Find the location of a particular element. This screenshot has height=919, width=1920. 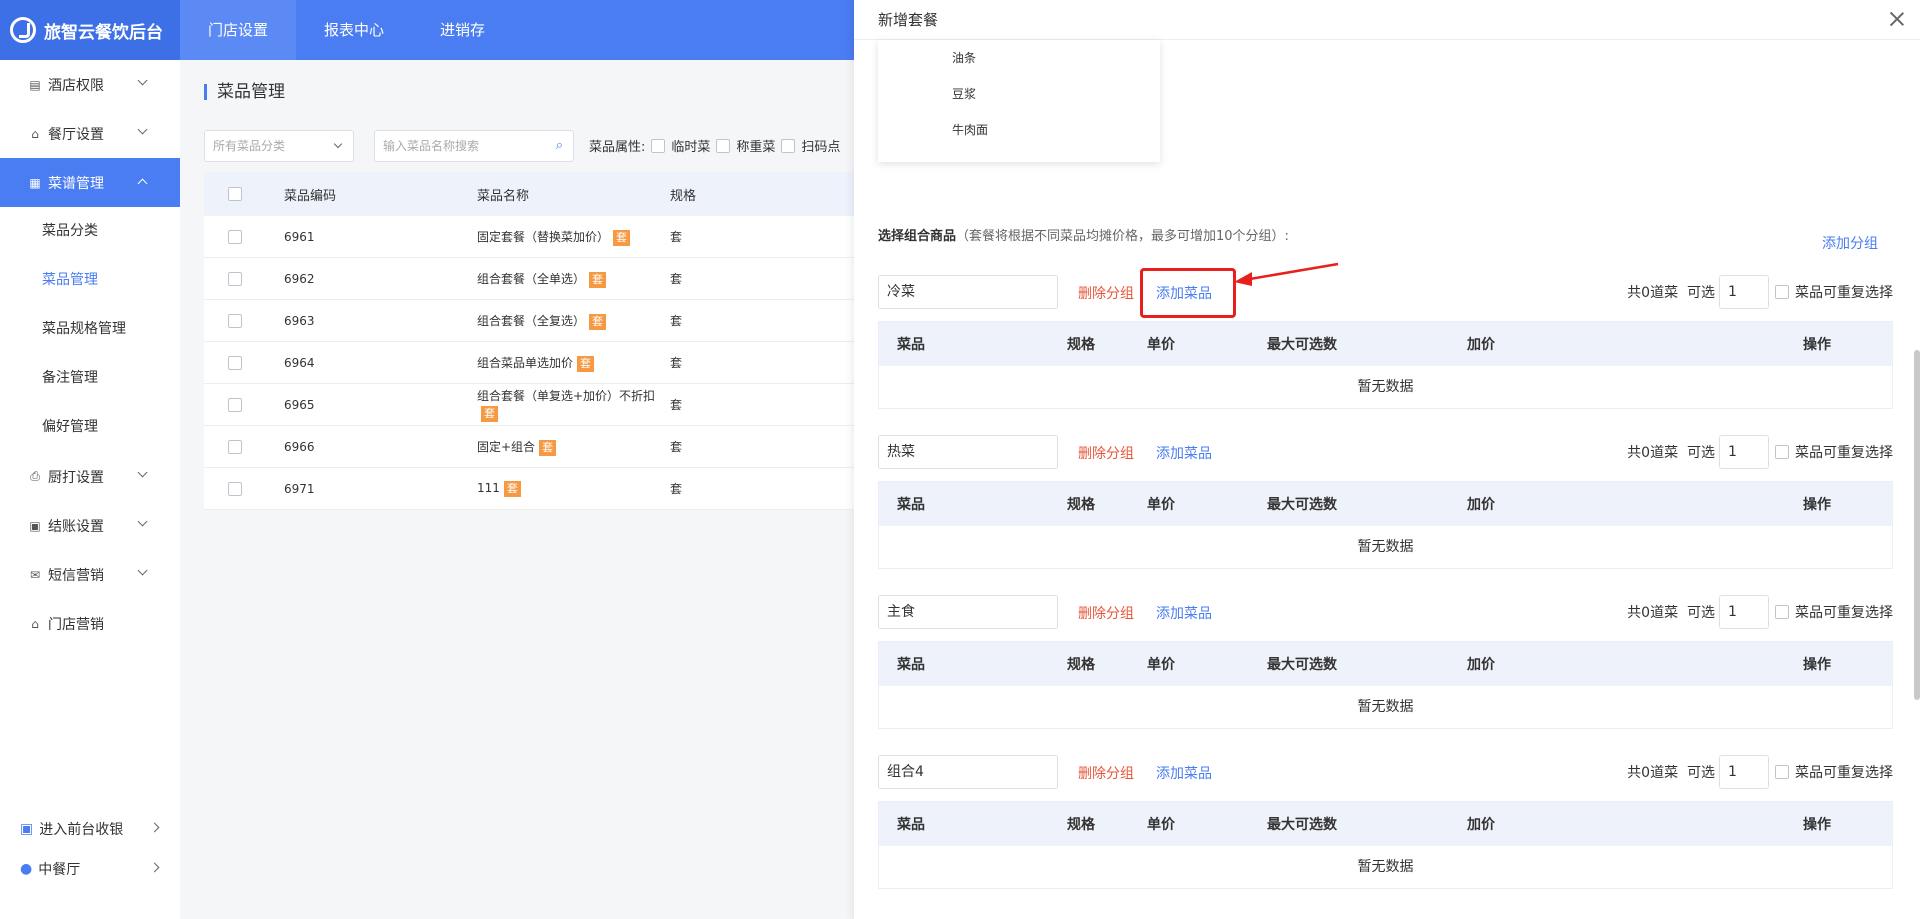

sidebar-item-hotel-permissions: ▤ 酒店权限 is located at coordinates (90, 84).